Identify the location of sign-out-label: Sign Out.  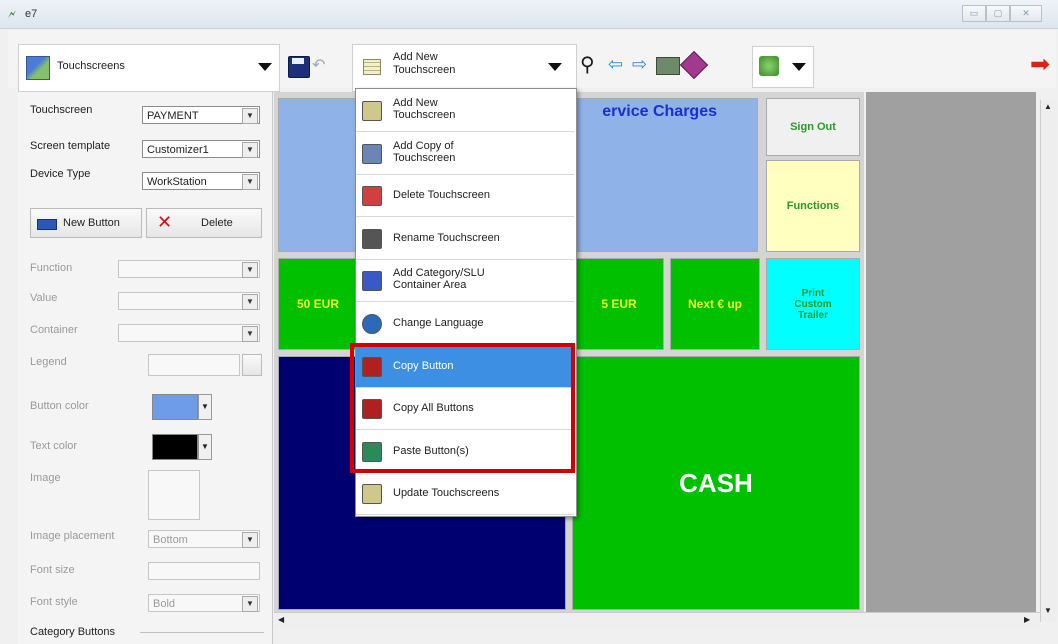
(813, 127).